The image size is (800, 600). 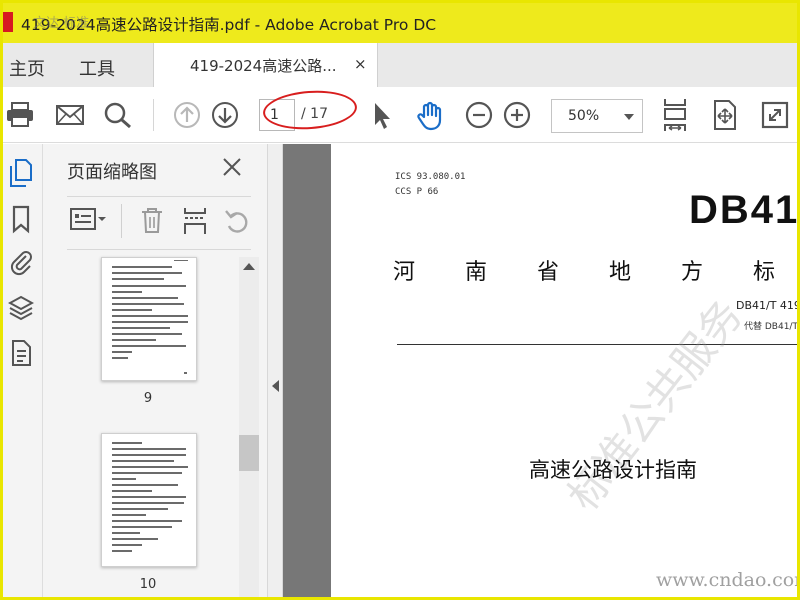 I want to click on standard-code: DB41, so click(x=744, y=210).